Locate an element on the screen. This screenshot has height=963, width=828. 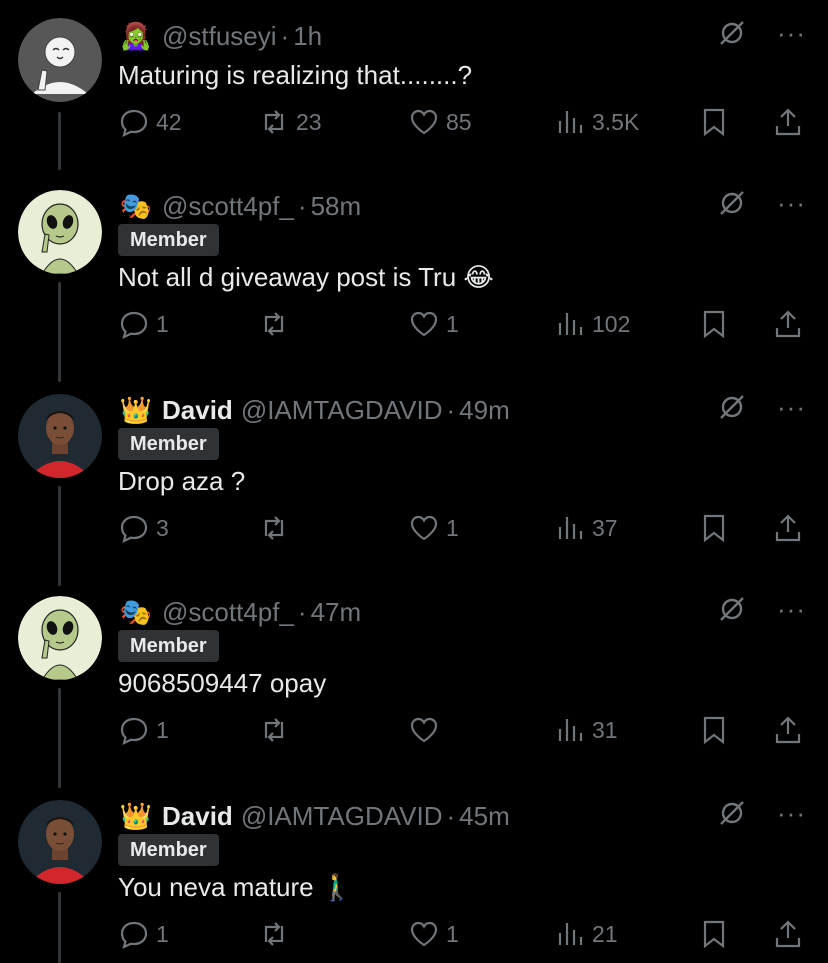
share-icon is located at coordinates (788, 324).